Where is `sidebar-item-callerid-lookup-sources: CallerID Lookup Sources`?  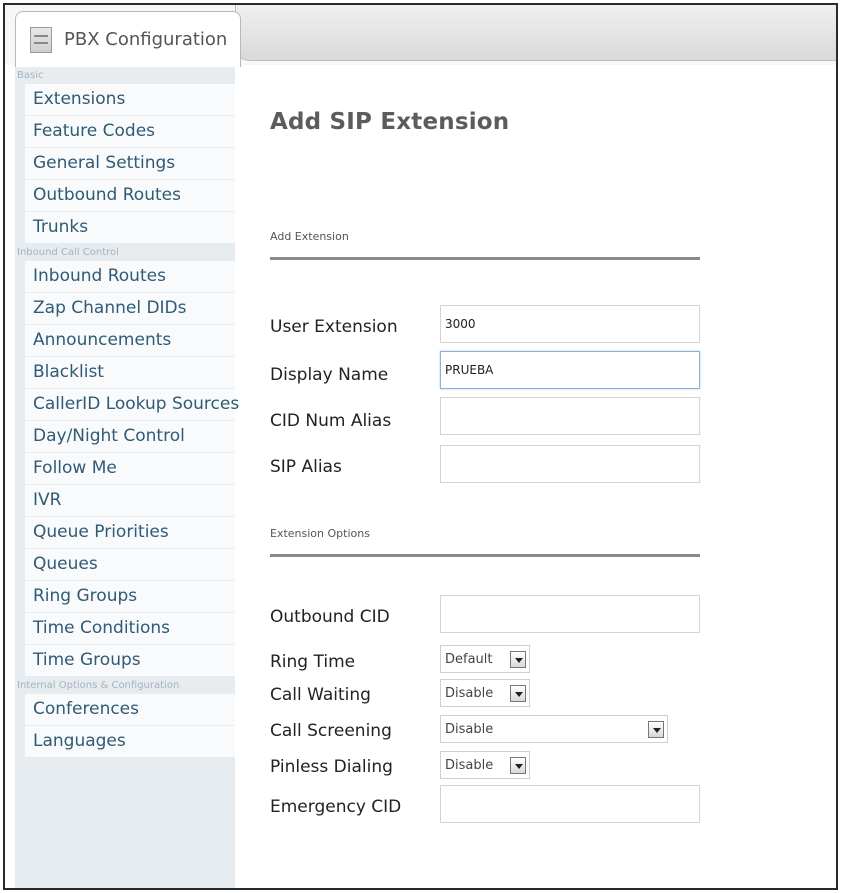 sidebar-item-callerid-lookup-sources: CallerID Lookup Sources is located at coordinates (132, 404).